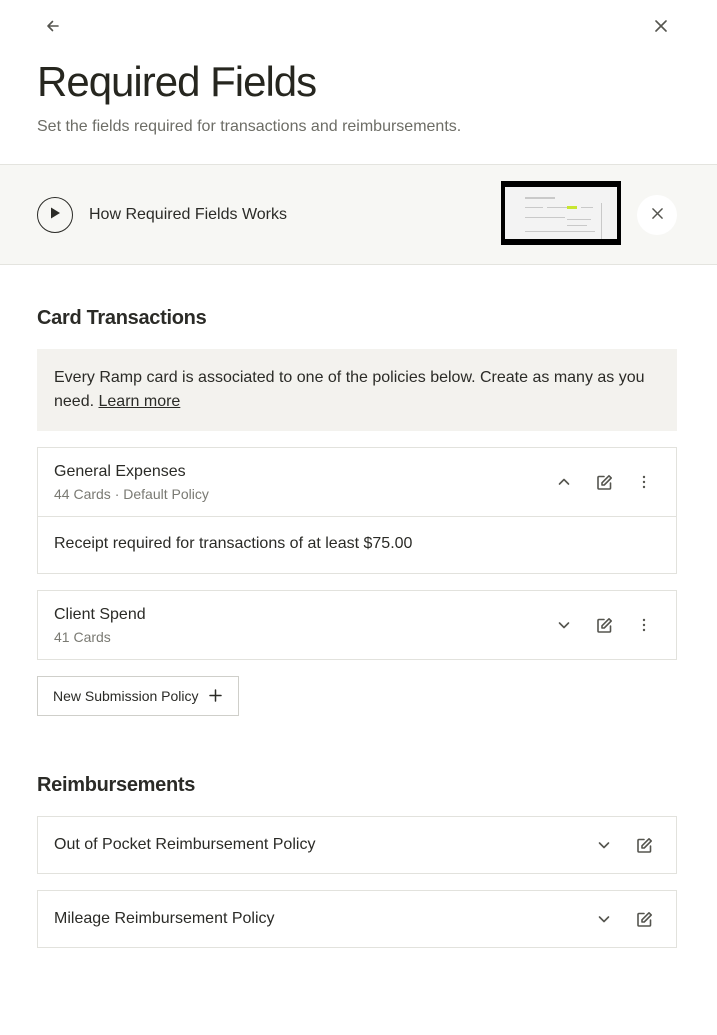  I want to click on policy-card-header: Client Spend 41 Cards, so click(357, 625).